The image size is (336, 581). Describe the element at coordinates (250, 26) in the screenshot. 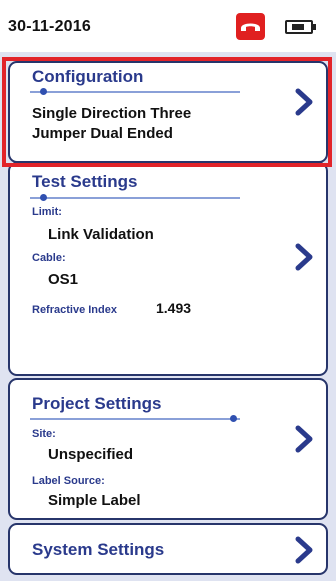

I see `phone-hangup-icon` at that location.